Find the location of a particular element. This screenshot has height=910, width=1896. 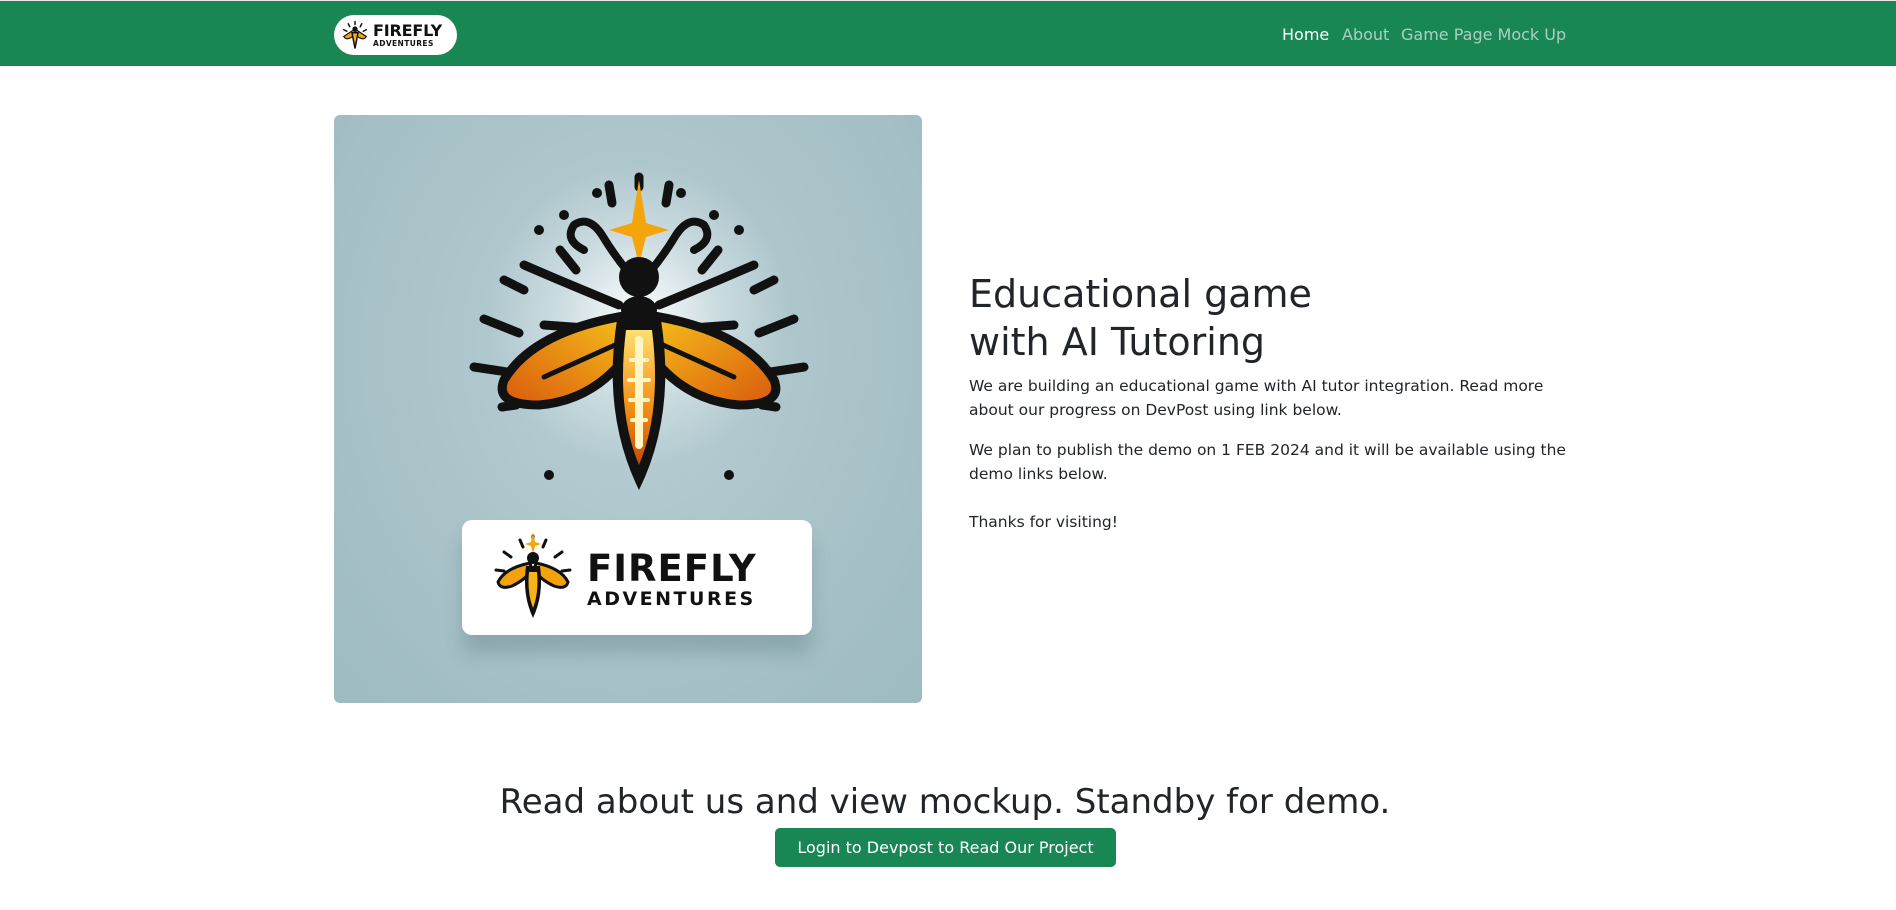

hero-paragraph-thanks: Thanks for visiting! is located at coordinates (1043, 522).